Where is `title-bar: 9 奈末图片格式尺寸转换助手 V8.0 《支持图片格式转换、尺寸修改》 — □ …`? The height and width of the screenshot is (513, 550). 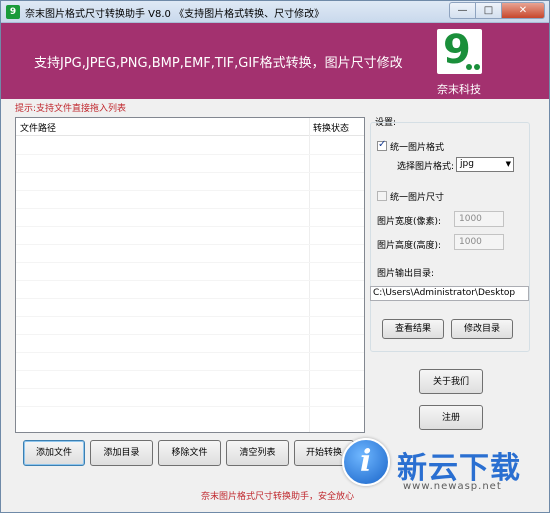
title-bar: 9 奈末图片格式尺寸转换助手 V8.0 《支持图片格式转换、尺寸修改》 — □ … is located at coordinates (275, 12).